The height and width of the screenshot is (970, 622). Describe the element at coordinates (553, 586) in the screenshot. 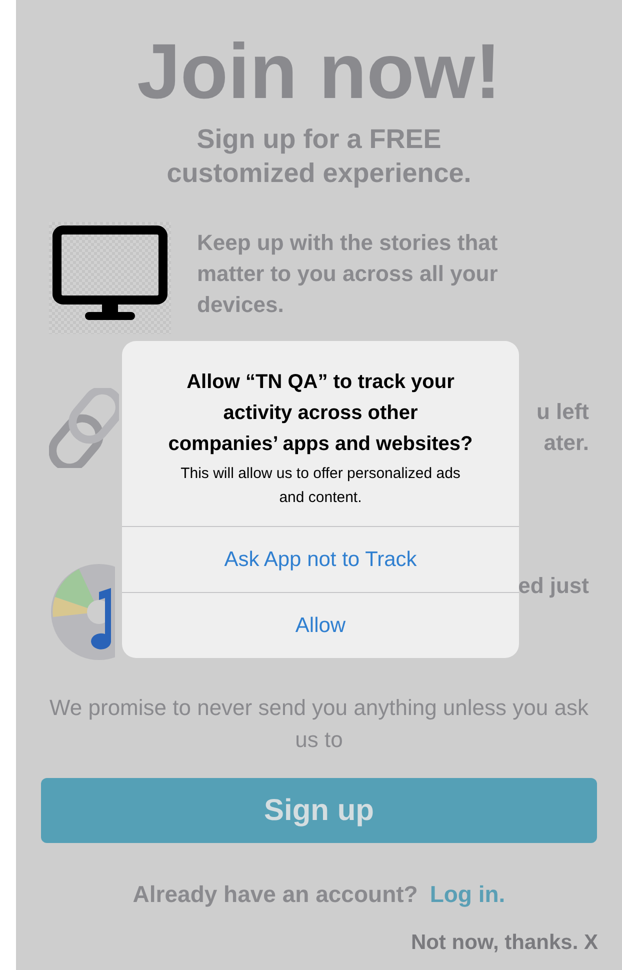

I see `feature-text: ed just` at that location.